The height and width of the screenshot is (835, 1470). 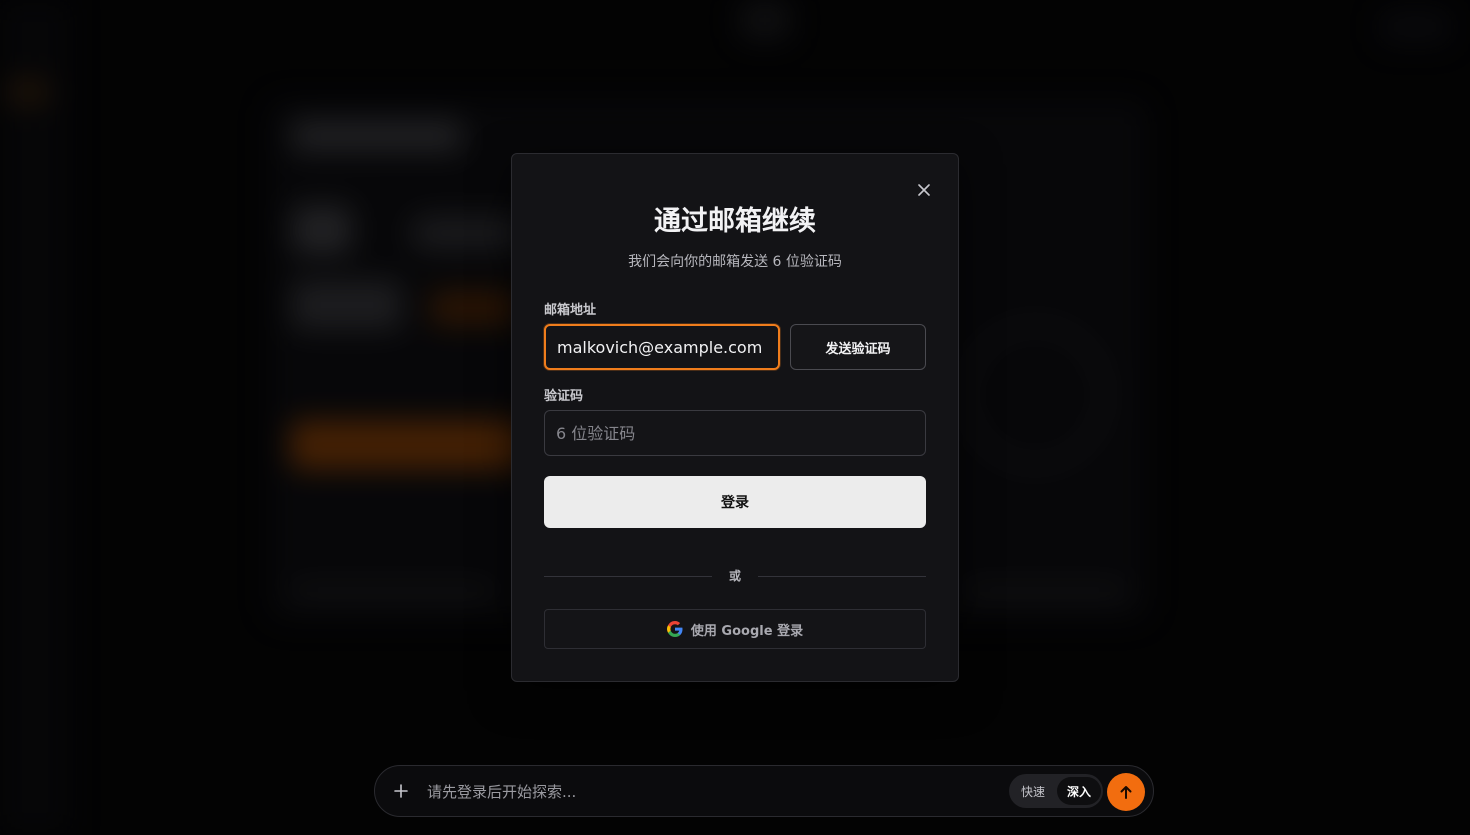 What do you see at coordinates (734, 576) in the screenshot?
I see `divider-text: 或` at bounding box center [734, 576].